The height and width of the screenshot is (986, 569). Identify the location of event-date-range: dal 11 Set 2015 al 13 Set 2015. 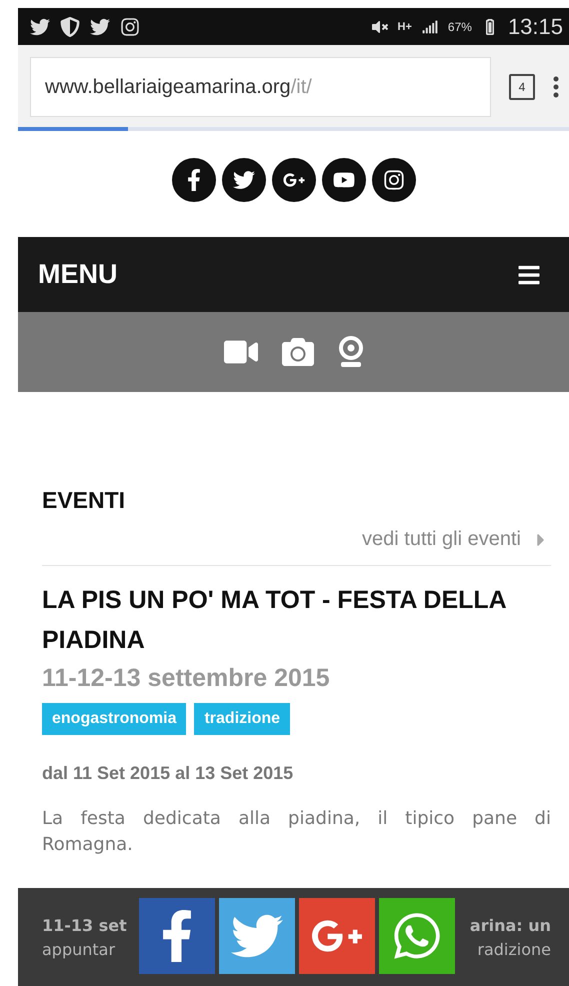
(168, 773).